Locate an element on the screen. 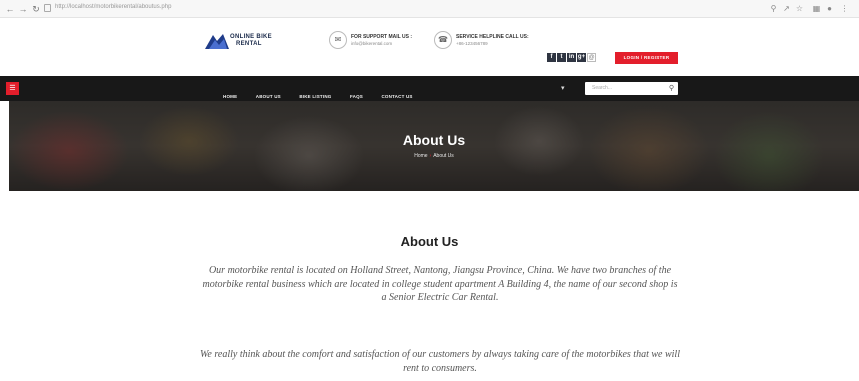  facebook-icon: f is located at coordinates (551, 57).